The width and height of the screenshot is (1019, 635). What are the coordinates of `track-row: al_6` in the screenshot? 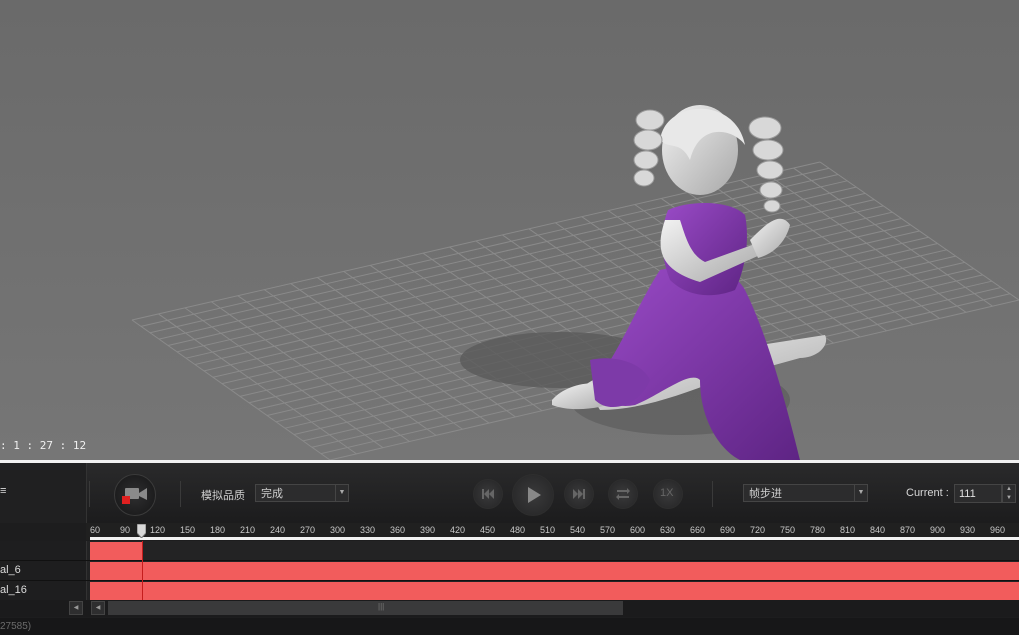 It's located at (509, 571).